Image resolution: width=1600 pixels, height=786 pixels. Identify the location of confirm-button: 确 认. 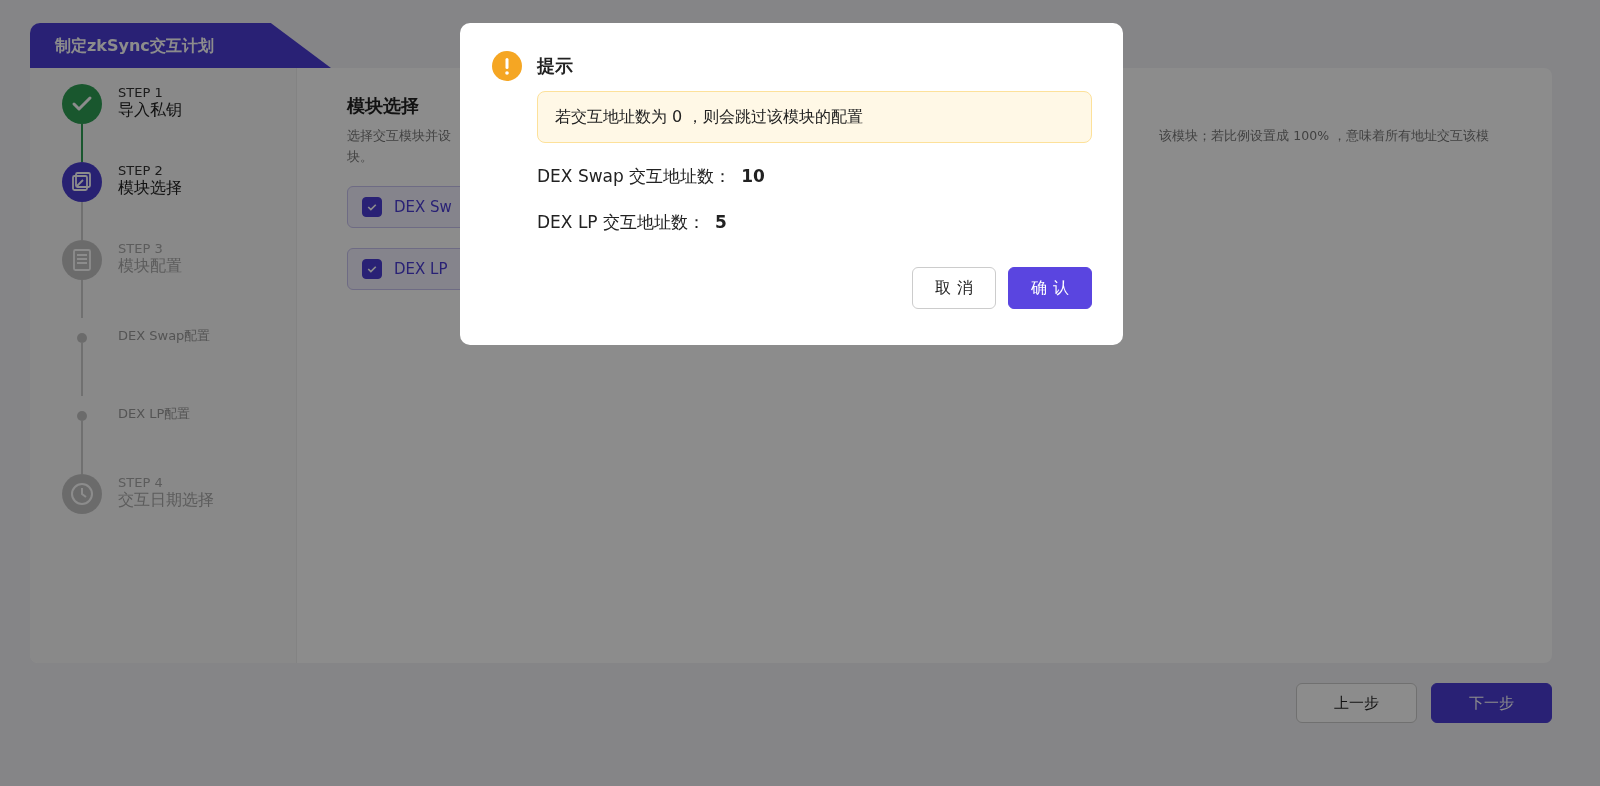
(1050, 288).